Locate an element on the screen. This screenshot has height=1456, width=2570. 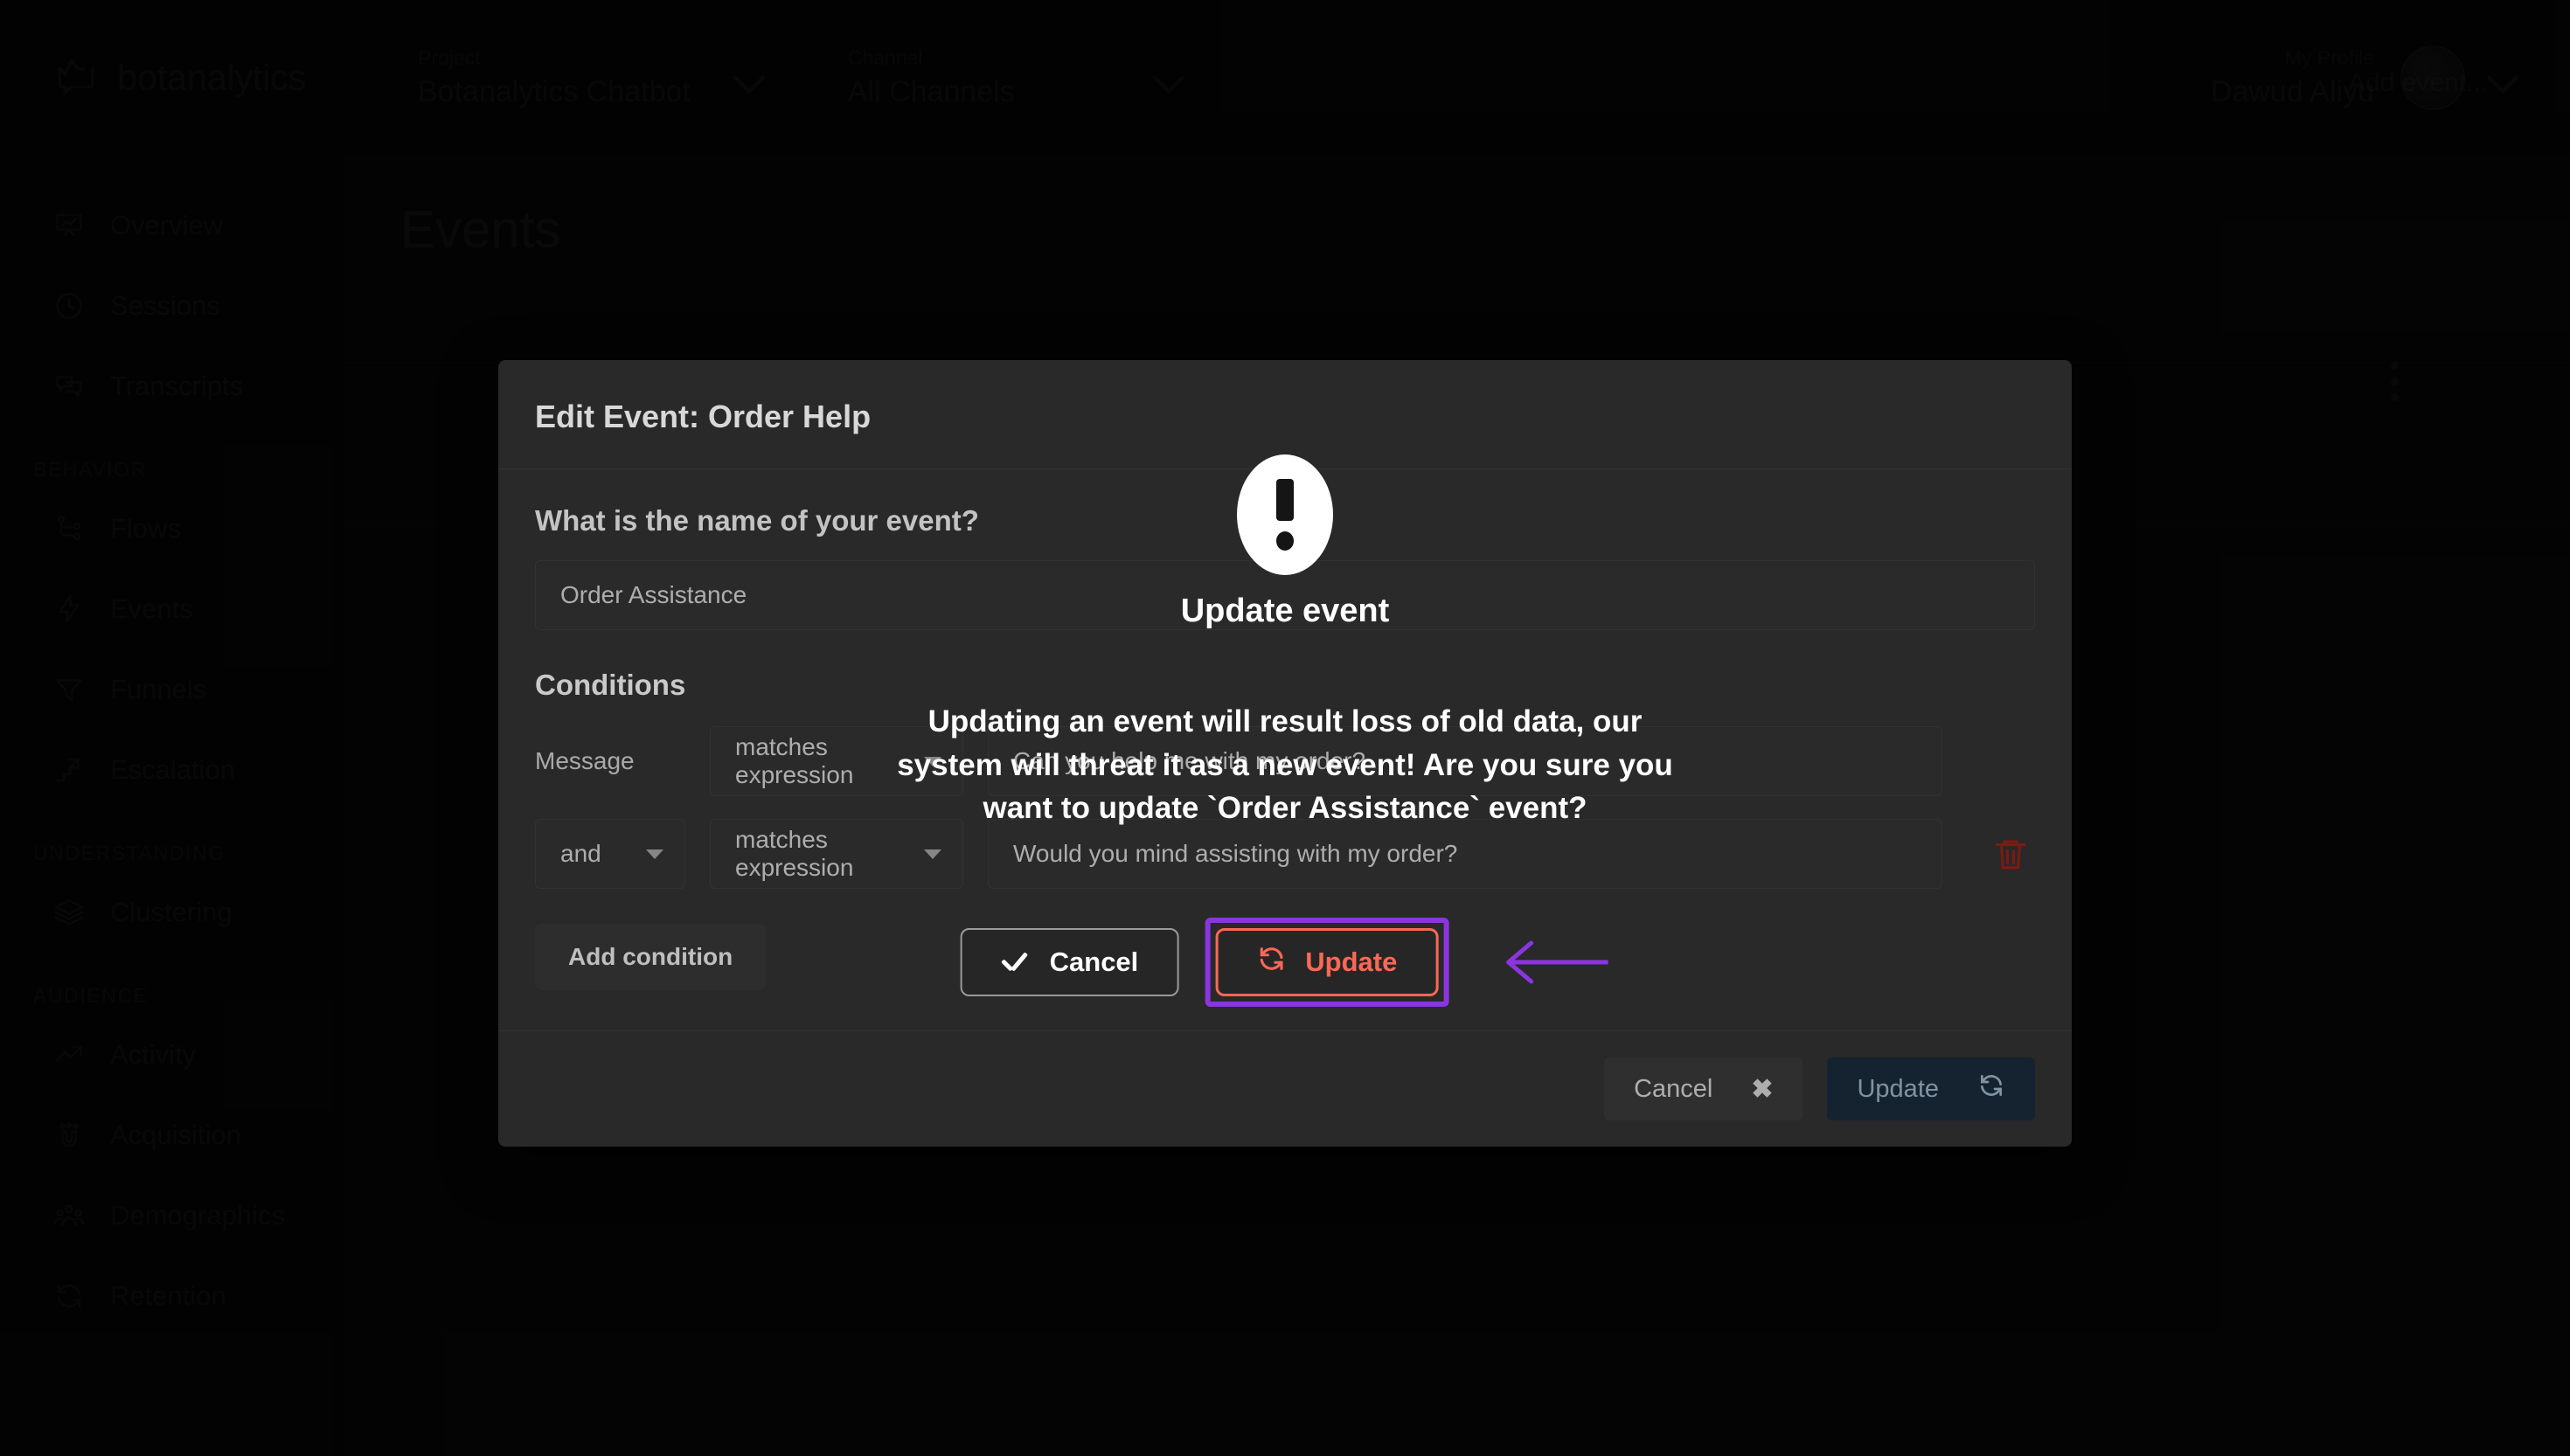
confirm-actions: Cancel Update is located at coordinates (1285, 962).